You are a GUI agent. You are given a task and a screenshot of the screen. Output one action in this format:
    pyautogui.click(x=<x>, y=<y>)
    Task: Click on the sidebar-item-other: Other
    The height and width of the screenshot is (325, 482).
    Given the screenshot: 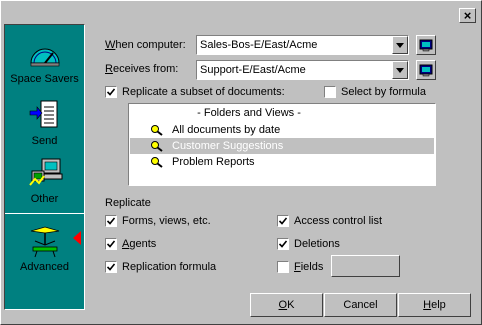 What is the action you would take?
    pyautogui.click(x=44, y=180)
    